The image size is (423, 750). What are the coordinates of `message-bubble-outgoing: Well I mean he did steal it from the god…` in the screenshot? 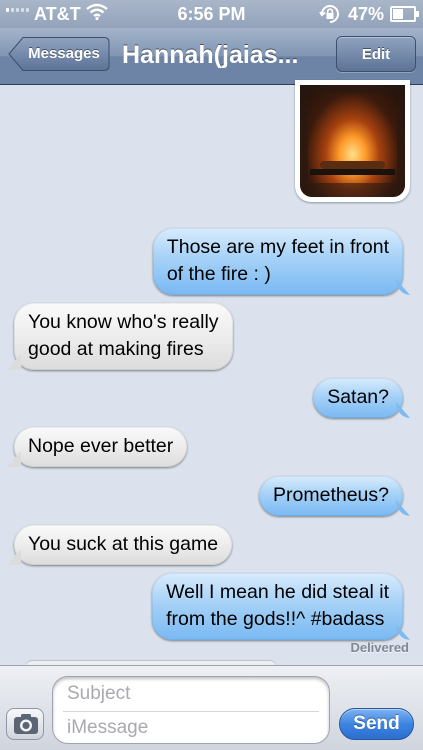 It's located at (277, 606).